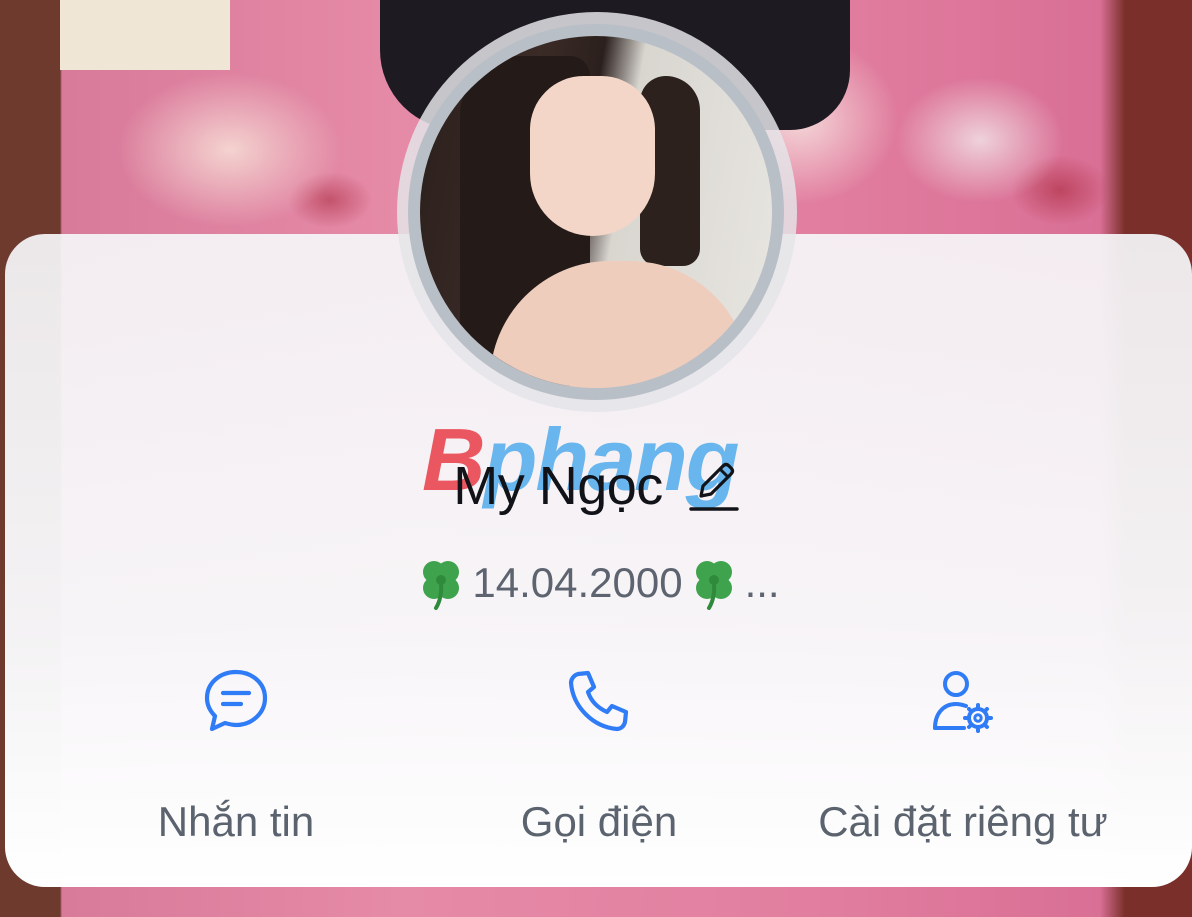 This screenshot has height=917, width=1192. What do you see at coordinates (236, 758) in the screenshot?
I see `message-button: Nhắn tin` at bounding box center [236, 758].